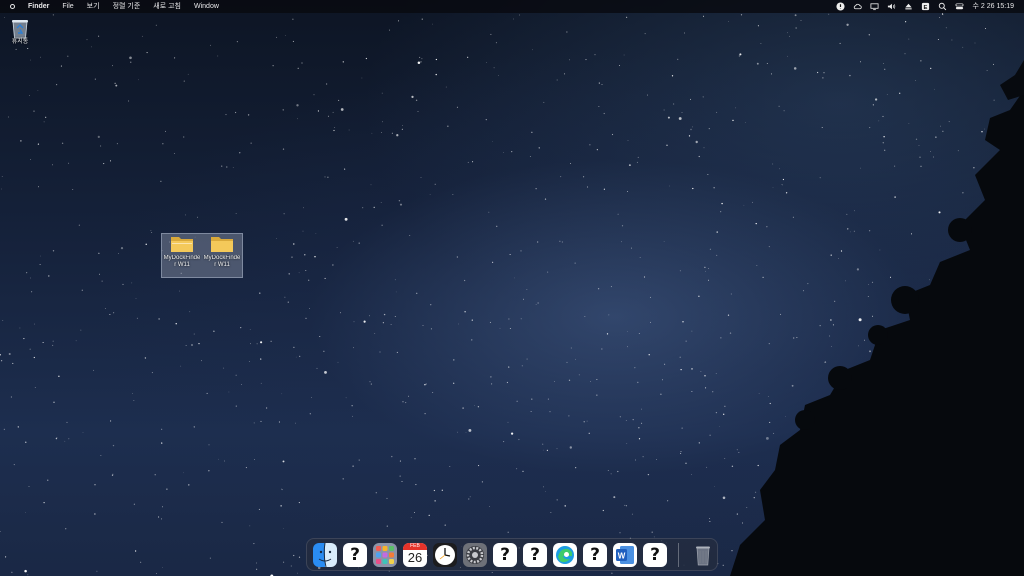 This screenshot has width=1024, height=576. I want to click on gear-icon, so click(475, 554).